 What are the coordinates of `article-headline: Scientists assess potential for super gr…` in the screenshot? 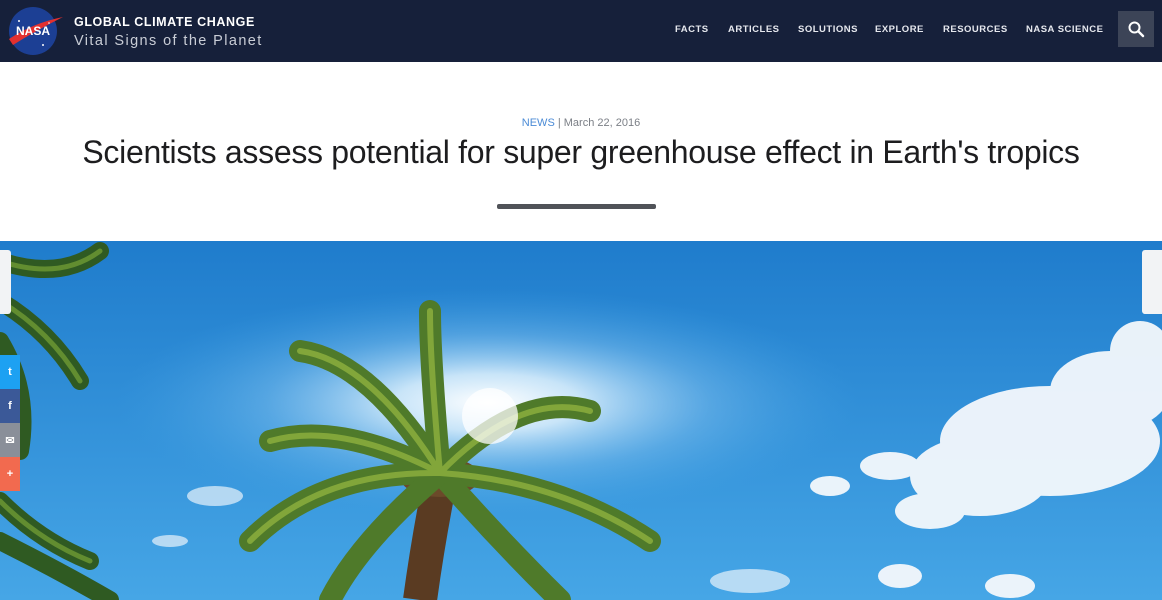 It's located at (581, 152).